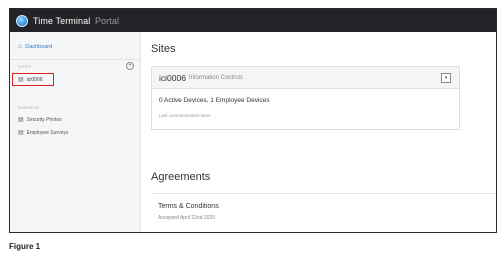 This screenshot has height=262, width=504. Describe the element at coordinates (214, 100) in the screenshot. I see `devices-summary: 0 Active Devices, 1 Employee Devices` at that location.